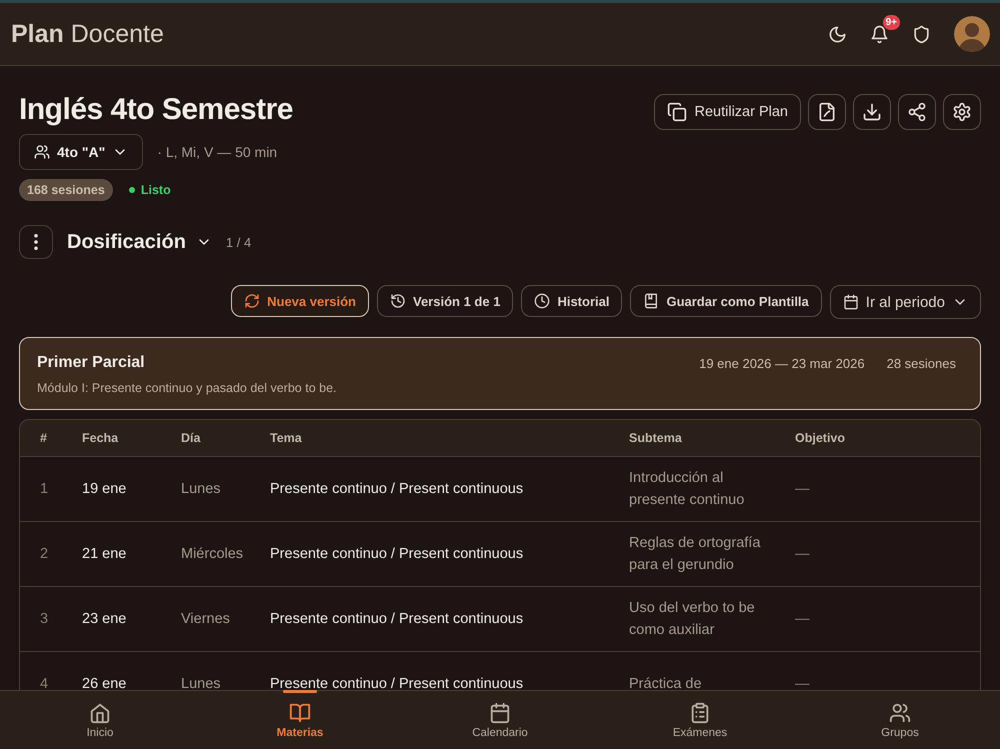 Image resolution: width=1000 pixels, height=749 pixels. What do you see at coordinates (449, 438) in the screenshot?
I see `column-header: Tema` at bounding box center [449, 438].